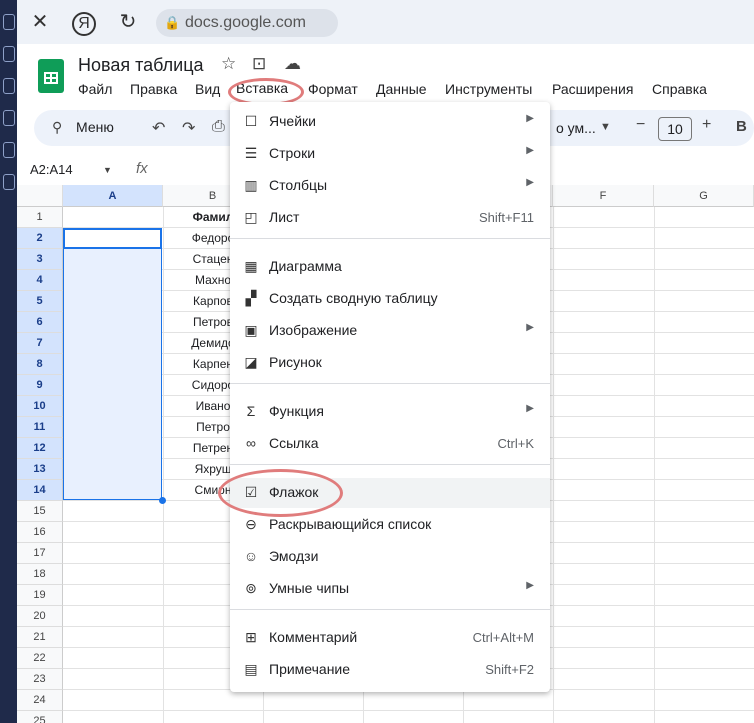 This screenshot has width=754, height=723. Describe the element at coordinates (40, 448) in the screenshot. I see `row-header: 12` at that location.